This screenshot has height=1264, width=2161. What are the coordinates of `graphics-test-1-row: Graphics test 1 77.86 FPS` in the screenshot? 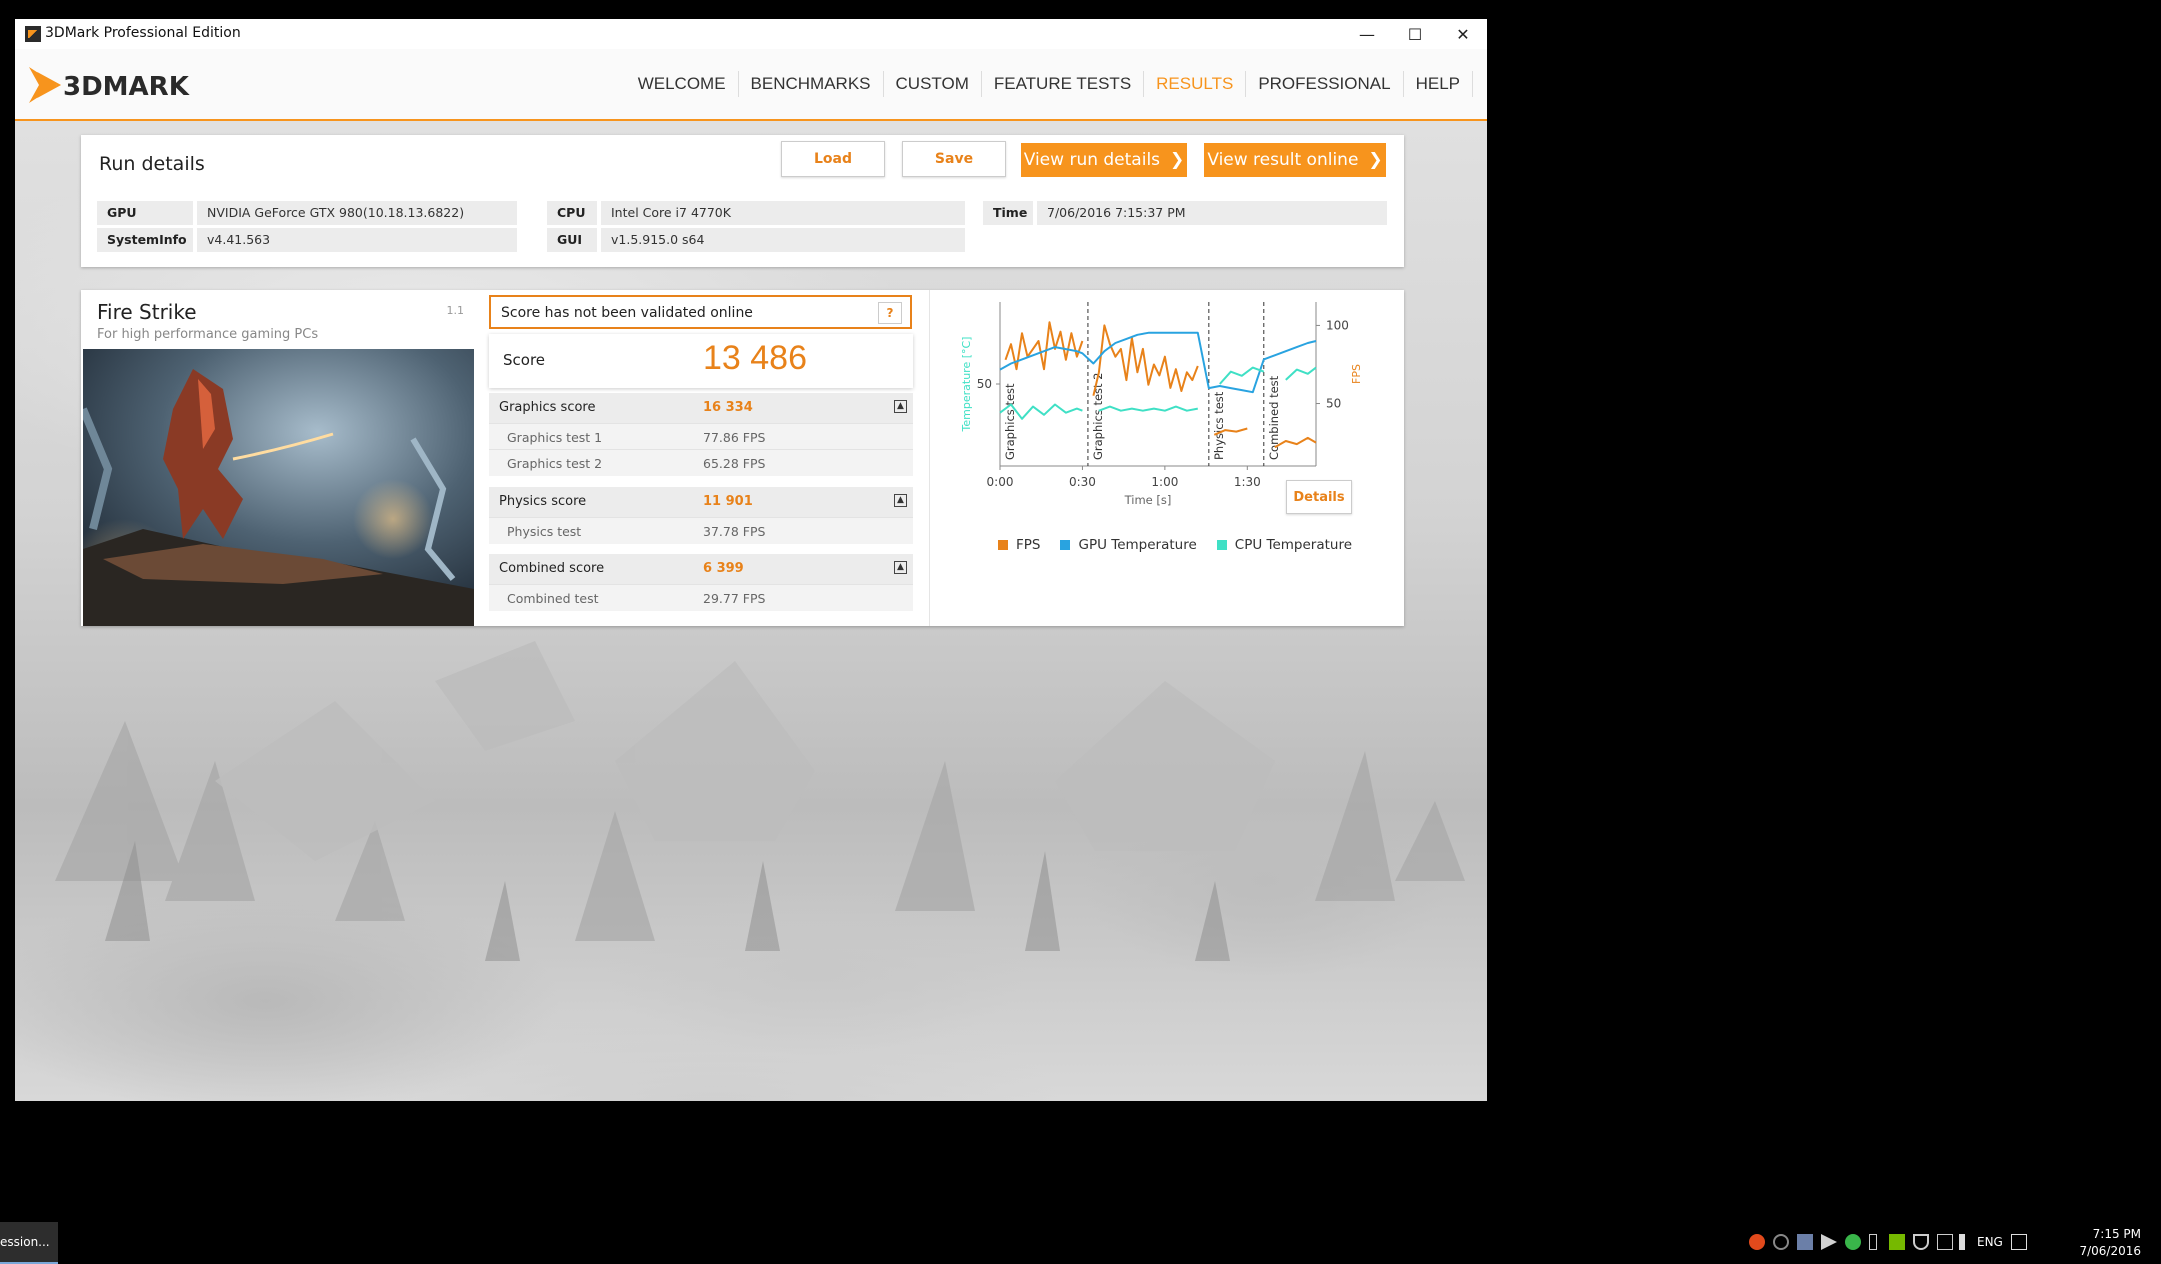 It's located at (701, 436).